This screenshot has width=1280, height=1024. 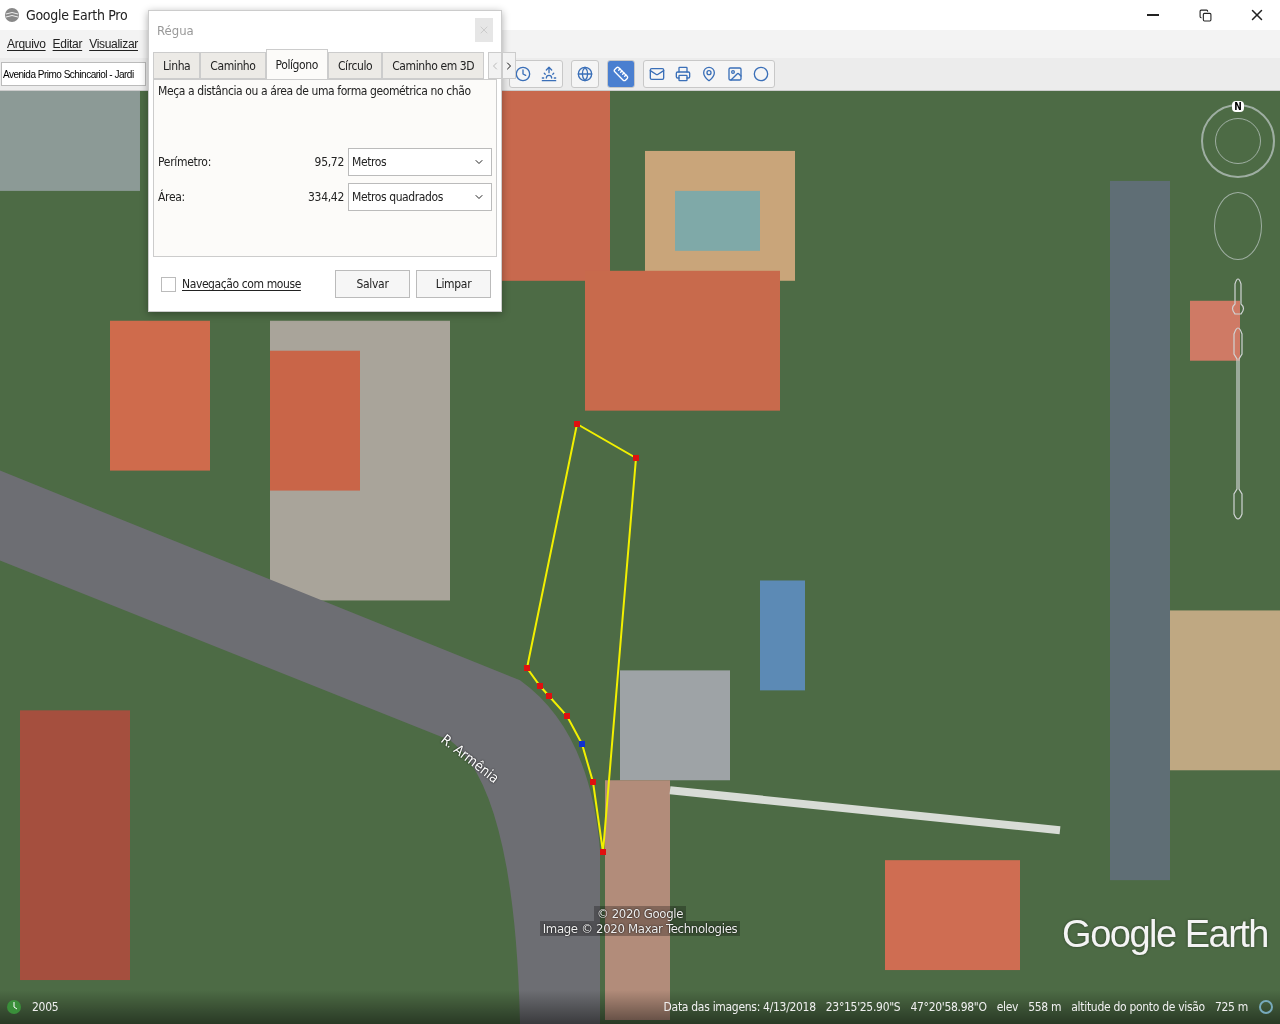 I want to click on map-pin-icon, so click(x=709, y=74).